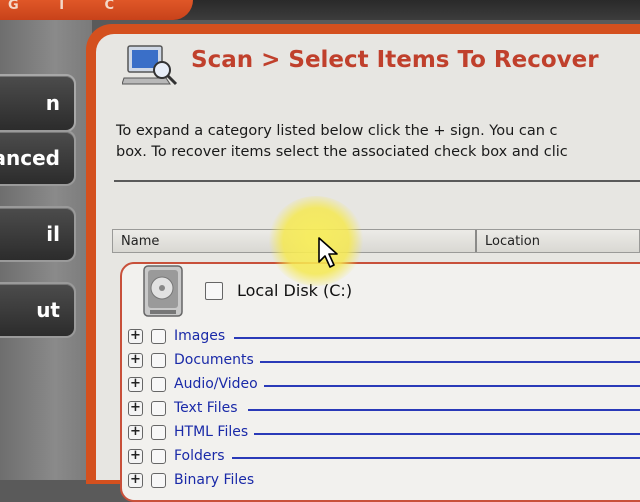 Image resolution: width=640 pixels, height=502 pixels. What do you see at coordinates (216, 384) in the screenshot?
I see `row-label: Audio/Video` at bounding box center [216, 384].